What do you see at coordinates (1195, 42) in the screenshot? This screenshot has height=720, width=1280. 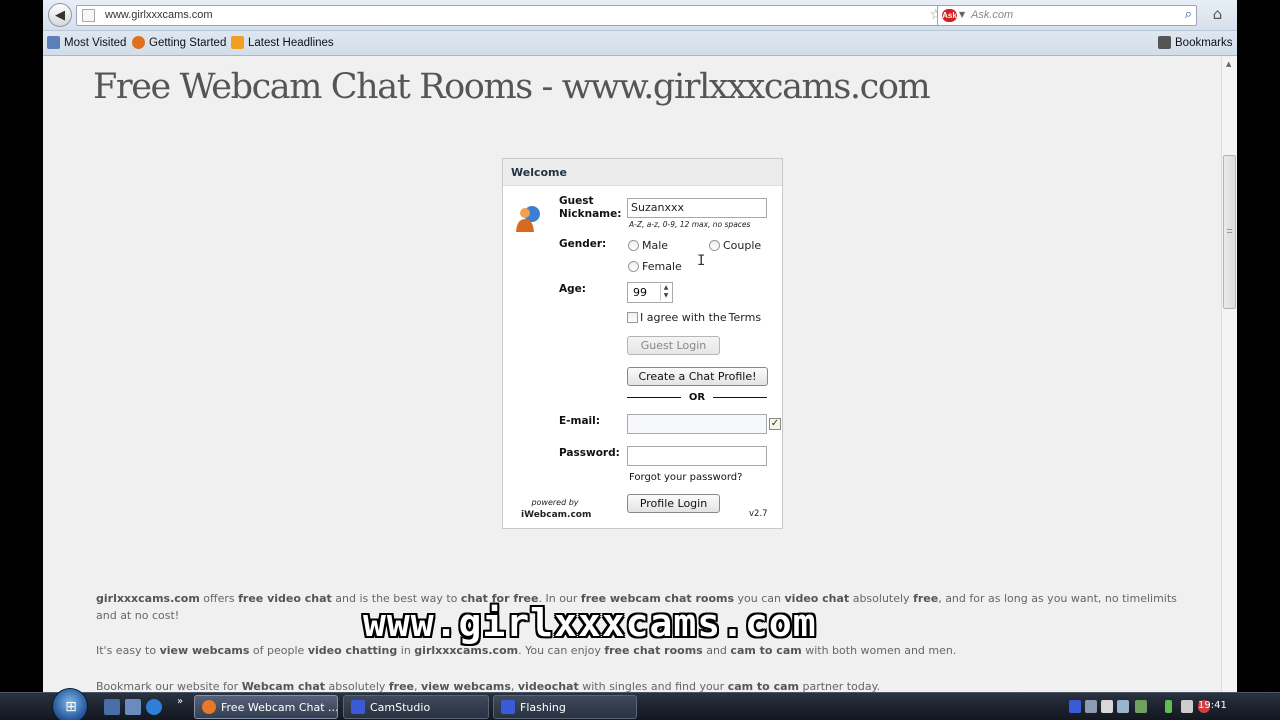 I see `bookmarks-menu-button: Bookmarks` at bounding box center [1195, 42].